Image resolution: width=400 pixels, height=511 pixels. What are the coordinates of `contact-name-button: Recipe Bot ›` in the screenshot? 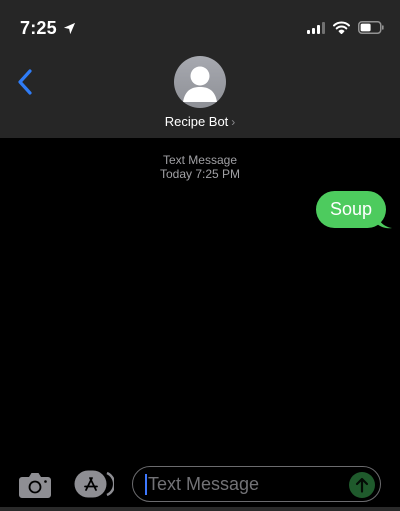 It's located at (200, 121).